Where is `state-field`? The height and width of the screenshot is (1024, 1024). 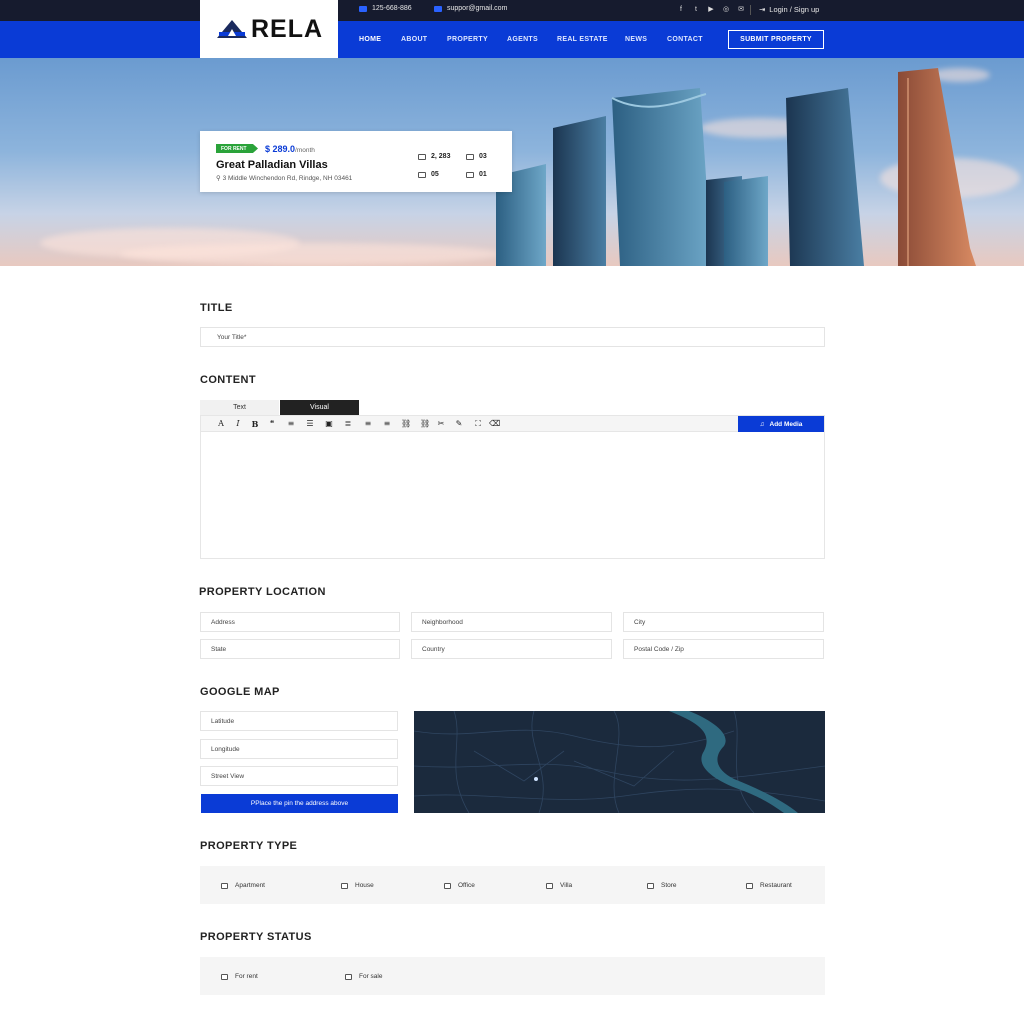
state-field is located at coordinates (300, 649).